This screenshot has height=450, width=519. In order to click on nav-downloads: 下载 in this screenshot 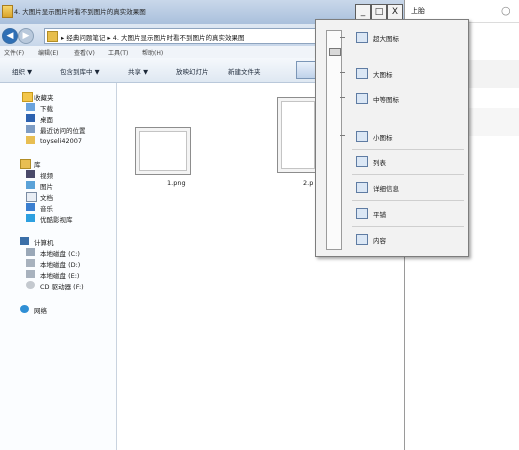, I will do `click(46, 108)`.